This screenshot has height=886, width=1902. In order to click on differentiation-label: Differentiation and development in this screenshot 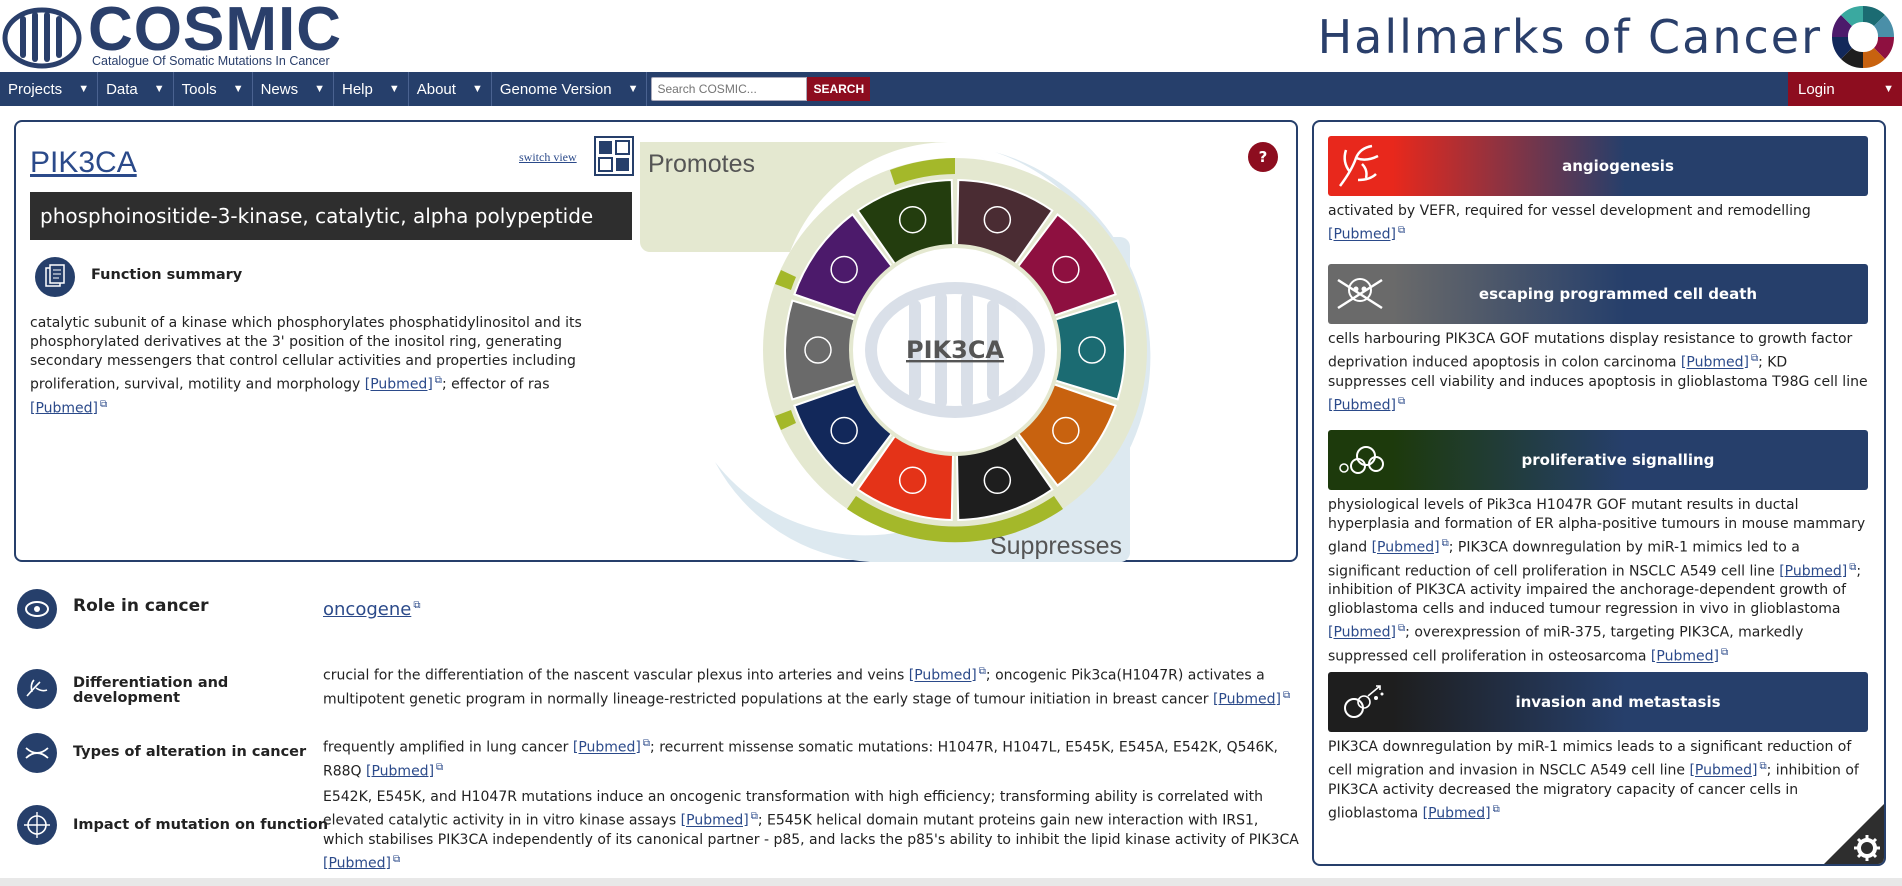, I will do `click(151, 690)`.